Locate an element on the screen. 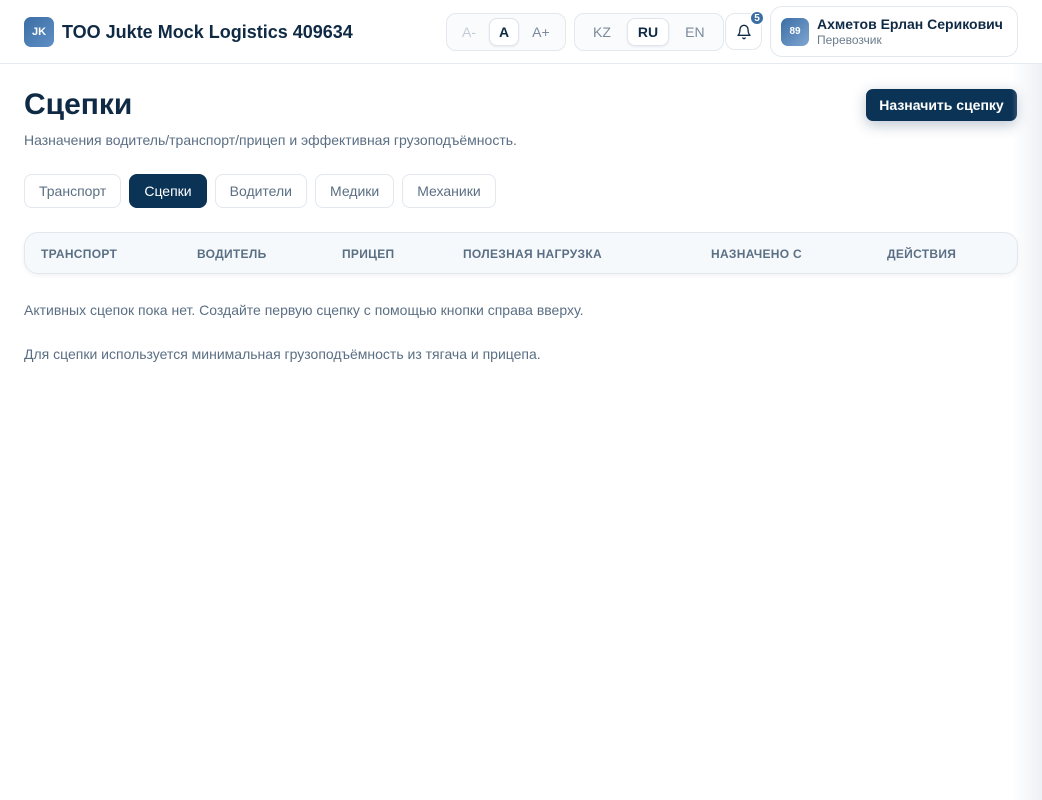 This screenshot has height=800, width=1042. font-increase-button: A+ is located at coordinates (541, 32).